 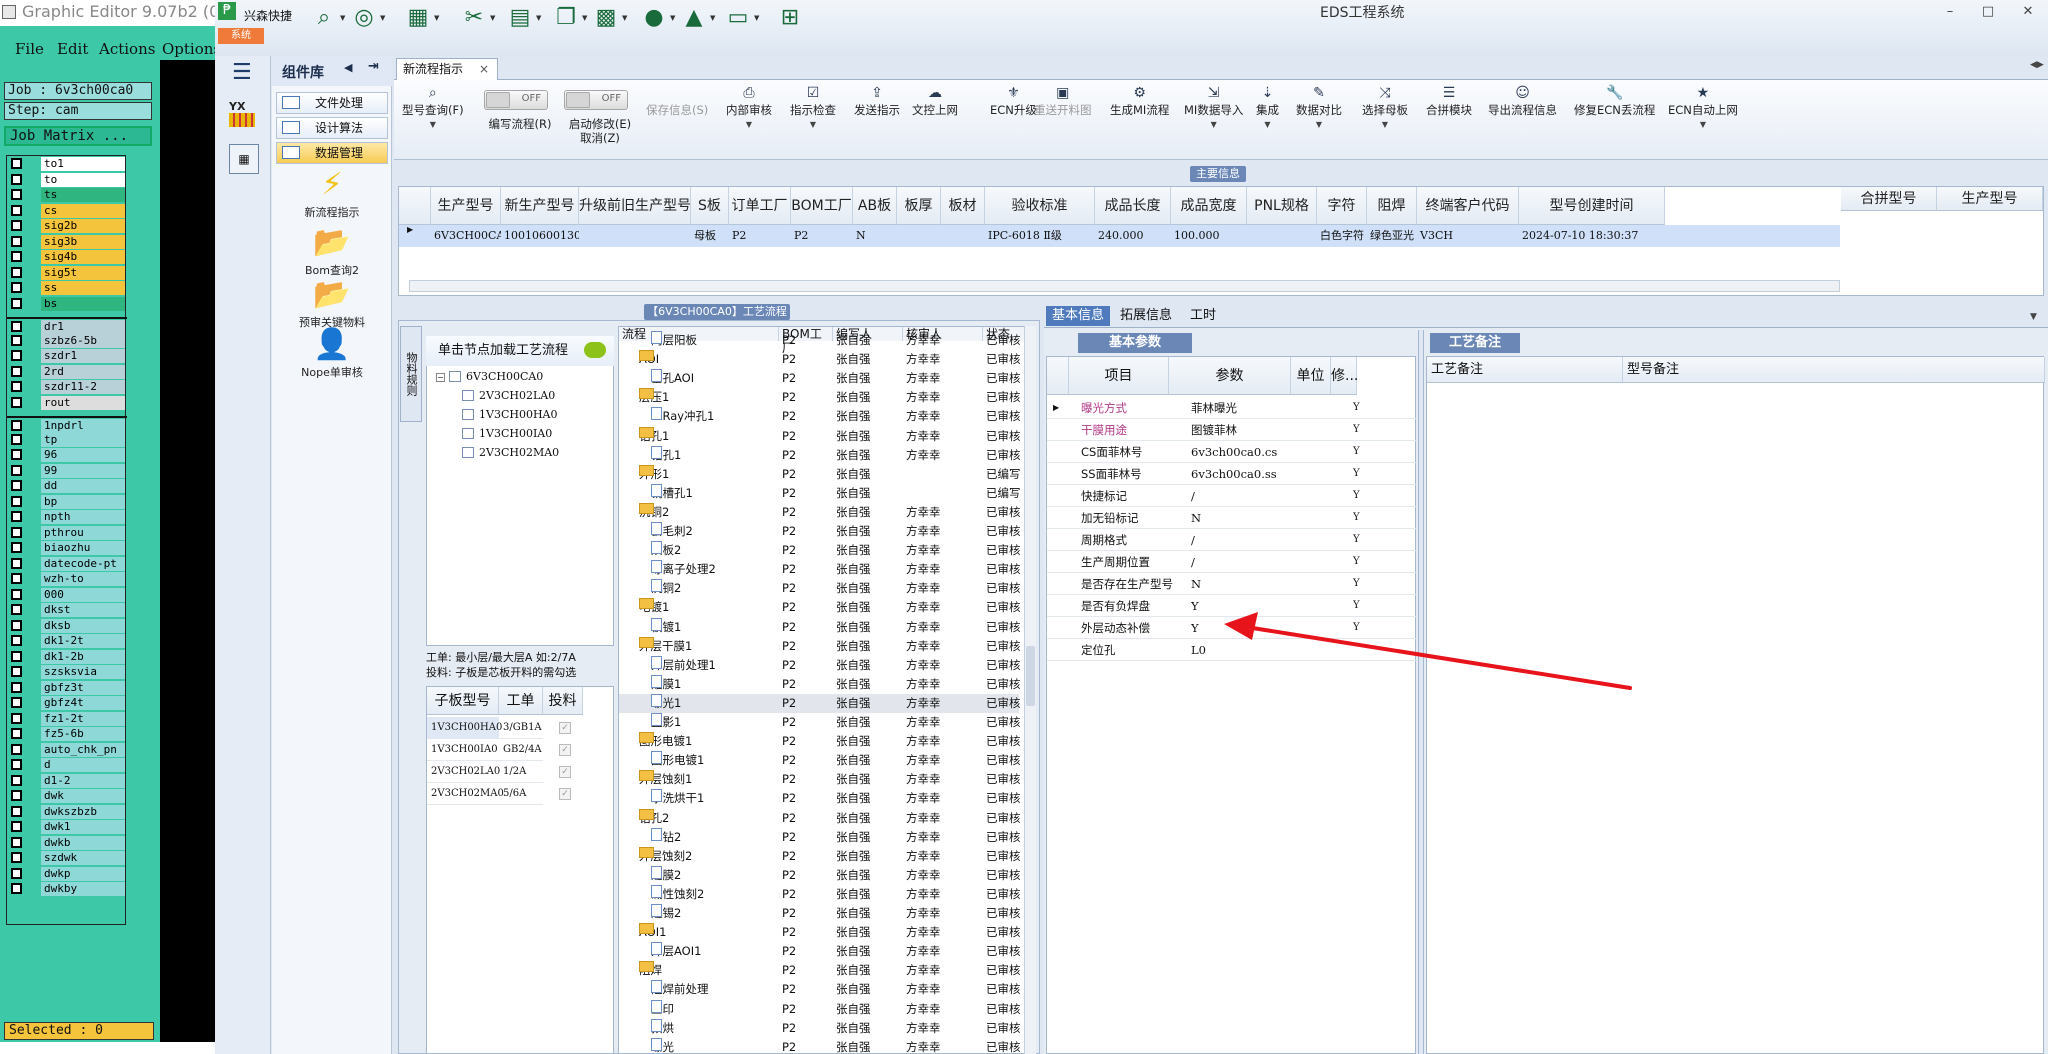 What do you see at coordinates (820, 875) in the screenshot?
I see `flow-step-row: 退膜2 P2 张自强 方幸幸 已审核` at bounding box center [820, 875].